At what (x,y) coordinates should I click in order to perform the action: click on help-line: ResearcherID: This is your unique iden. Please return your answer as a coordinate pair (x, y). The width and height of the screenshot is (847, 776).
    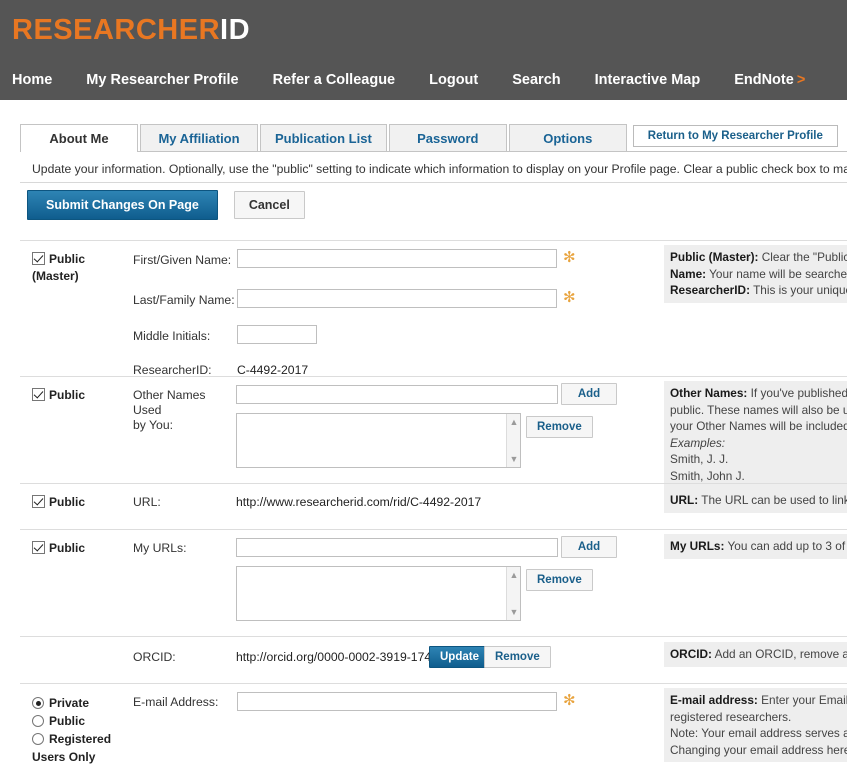
    Looking at the image, I should click on (758, 290).